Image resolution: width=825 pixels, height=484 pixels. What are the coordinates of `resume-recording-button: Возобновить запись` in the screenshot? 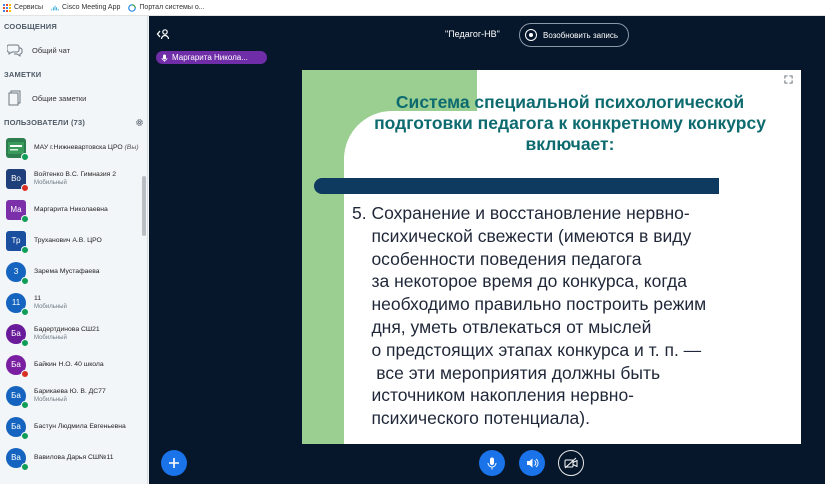 It's located at (574, 35).